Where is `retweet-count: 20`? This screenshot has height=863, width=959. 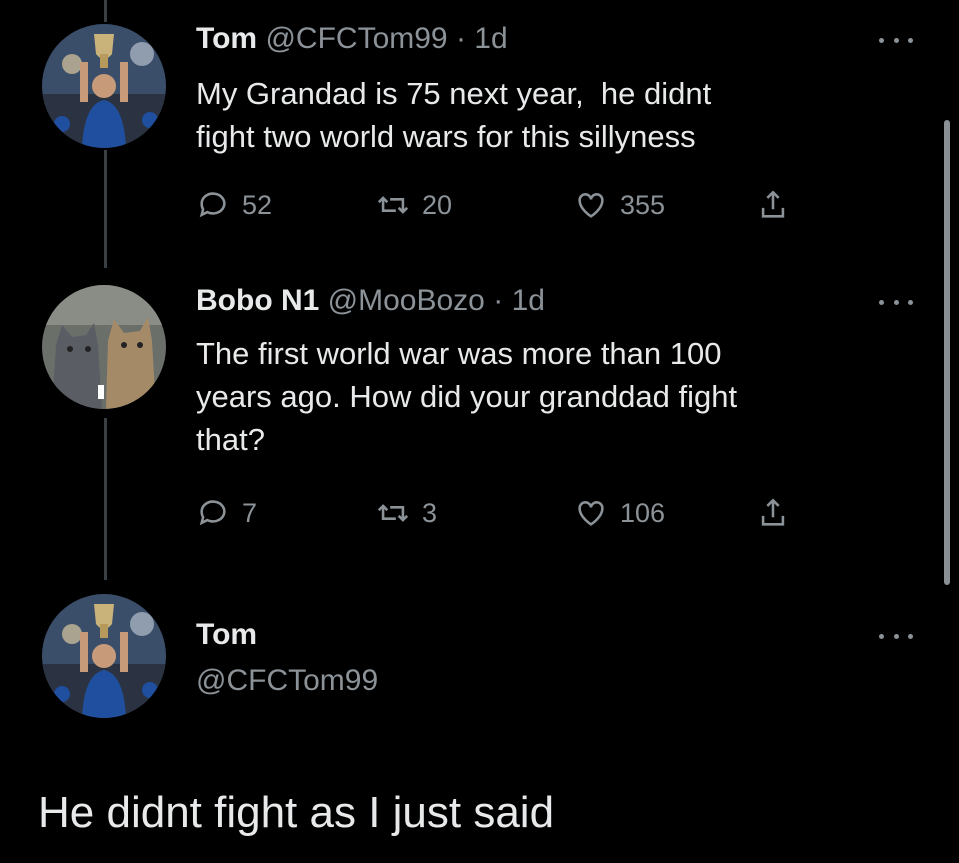 retweet-count: 20 is located at coordinates (437, 204).